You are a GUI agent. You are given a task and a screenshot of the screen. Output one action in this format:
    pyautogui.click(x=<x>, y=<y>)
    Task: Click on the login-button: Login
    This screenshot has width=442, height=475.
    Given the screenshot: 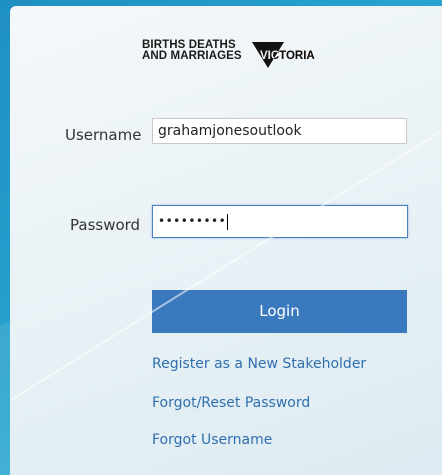 What is the action you would take?
    pyautogui.click(x=279, y=311)
    